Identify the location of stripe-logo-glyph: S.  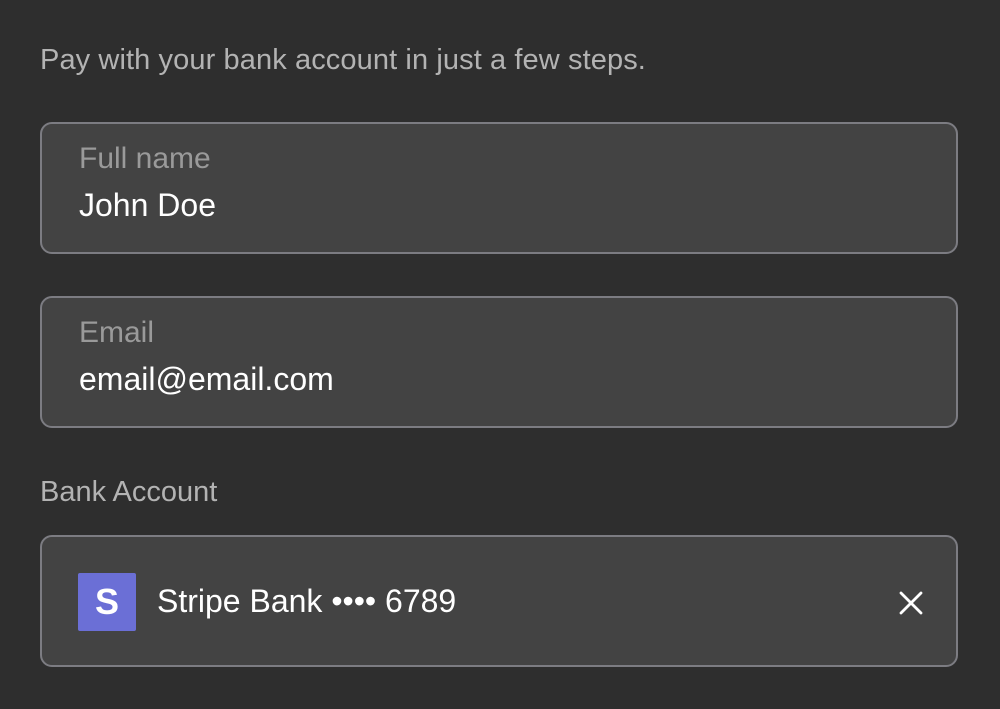
(107, 602).